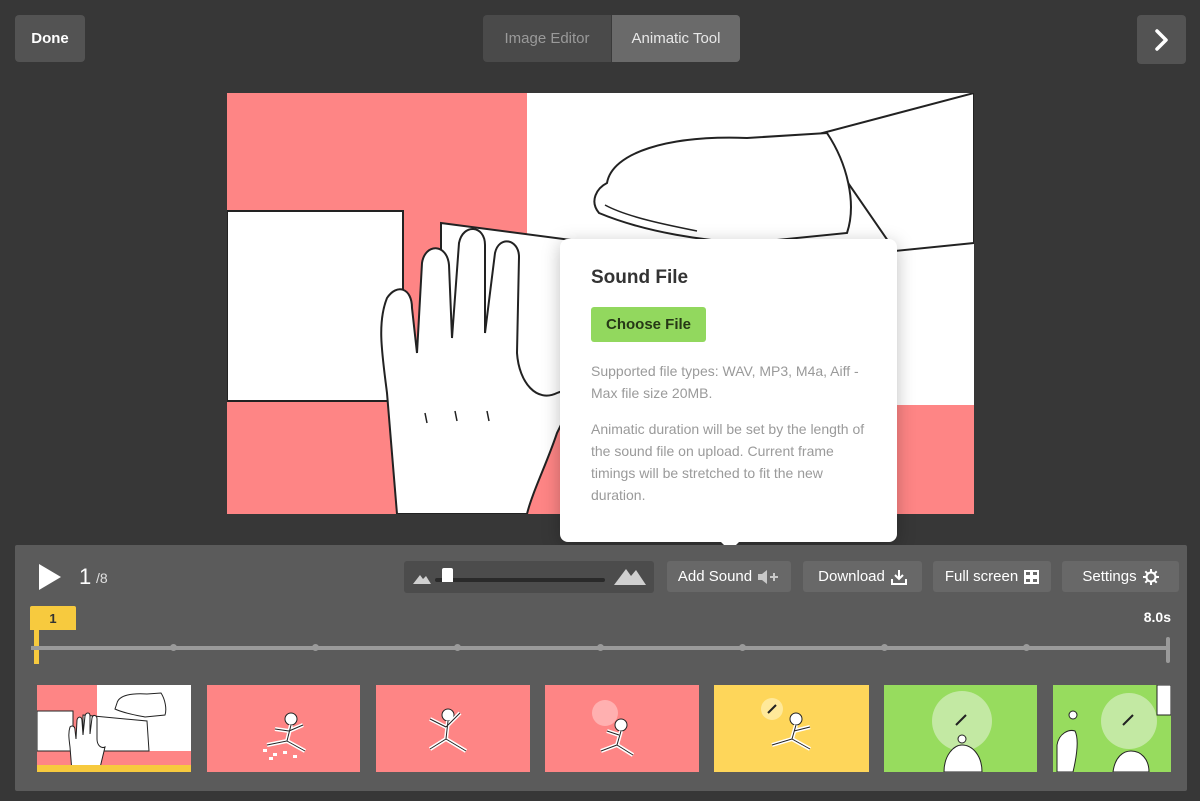 This screenshot has width=1200, height=801. Describe the element at coordinates (898, 577) in the screenshot. I see `download-icon` at that location.